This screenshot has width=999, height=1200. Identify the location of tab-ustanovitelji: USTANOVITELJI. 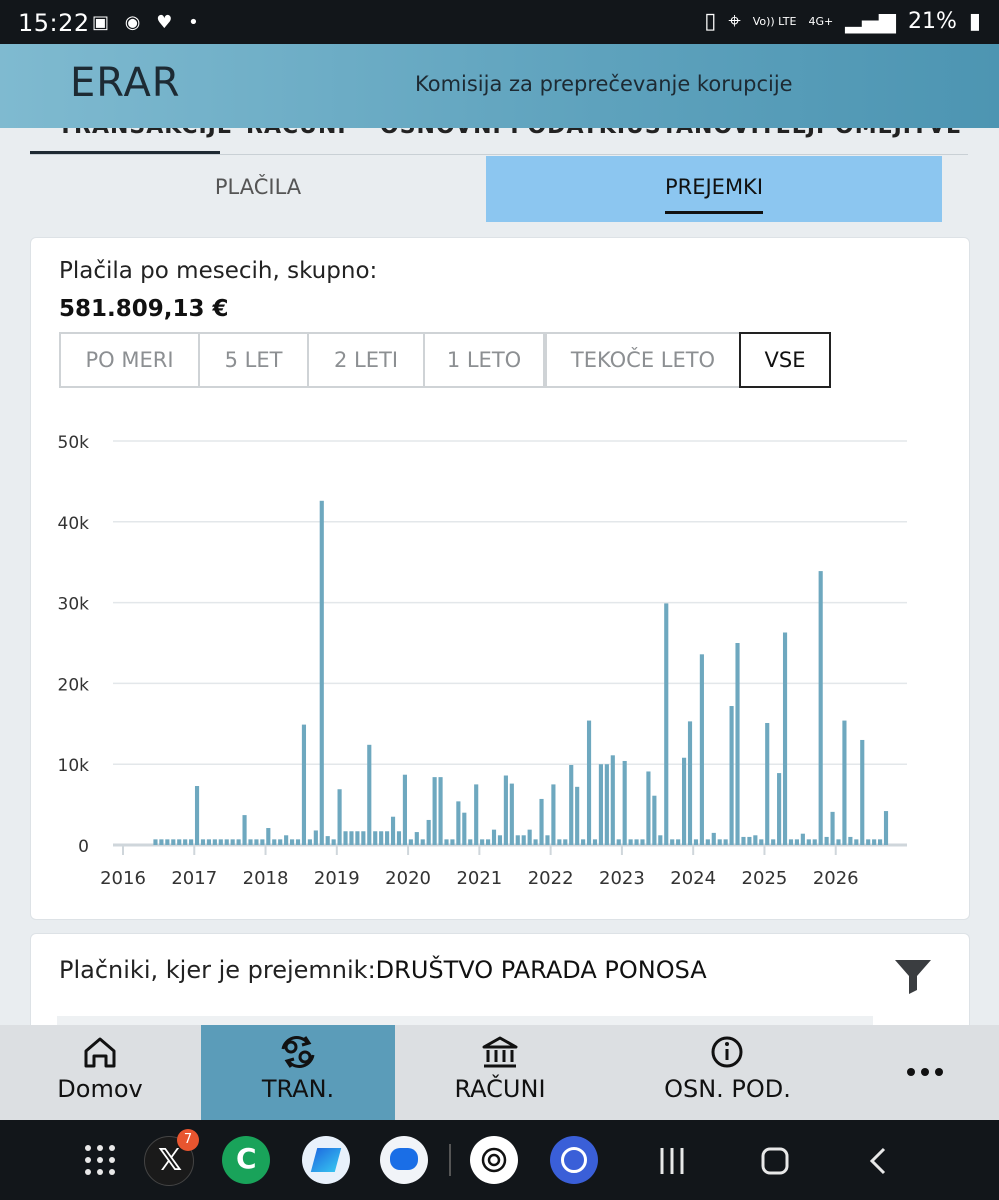
(725, 133).